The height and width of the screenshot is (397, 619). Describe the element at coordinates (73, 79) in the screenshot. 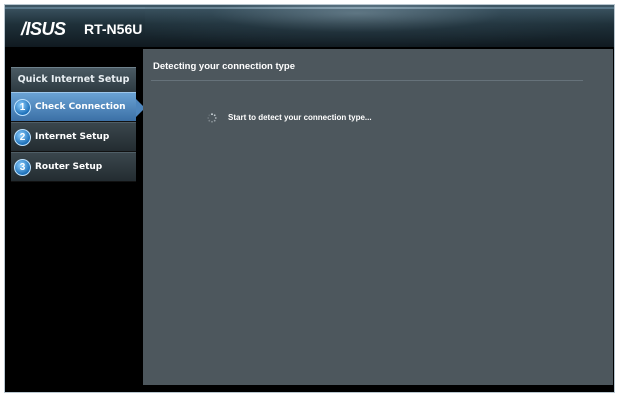

I see `sidebar-title: Quick Internet Setup` at that location.